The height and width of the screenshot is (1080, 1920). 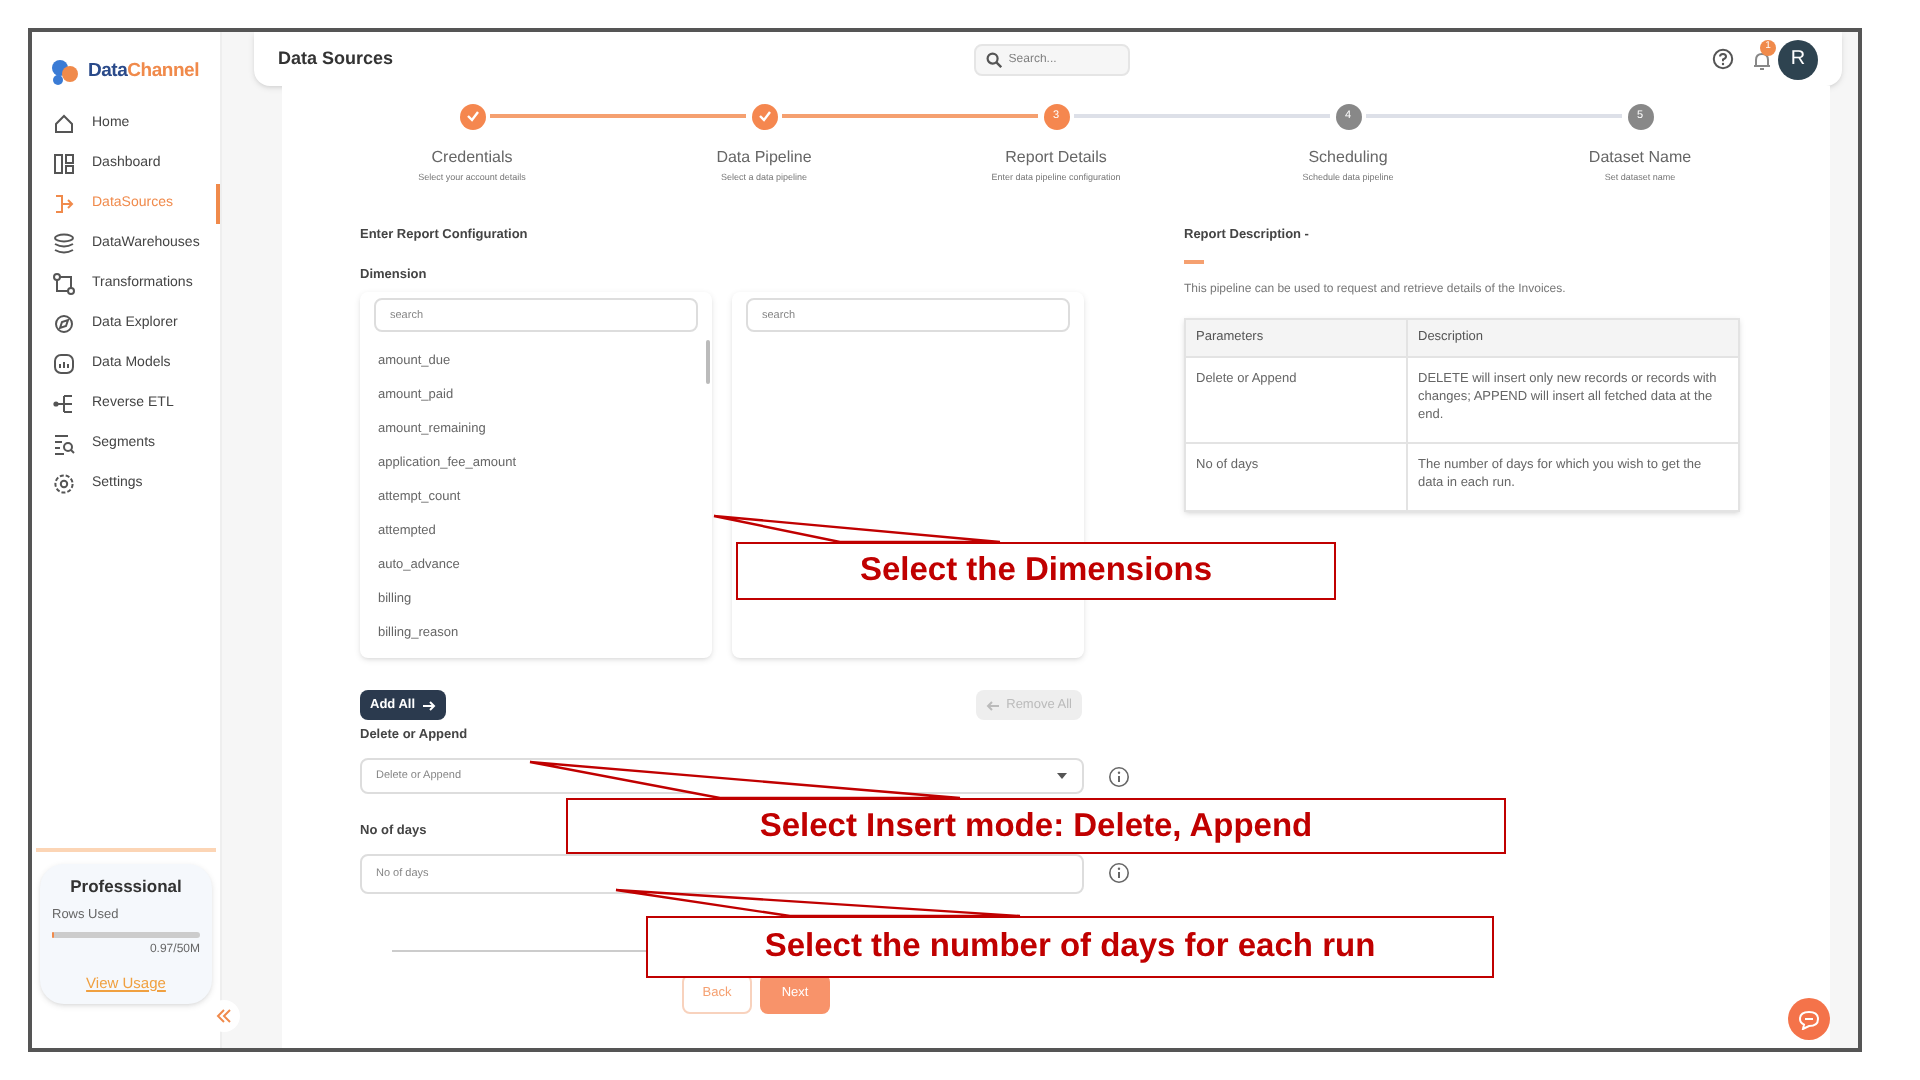 What do you see at coordinates (64, 404) in the screenshot?
I see `branch-icon` at bounding box center [64, 404].